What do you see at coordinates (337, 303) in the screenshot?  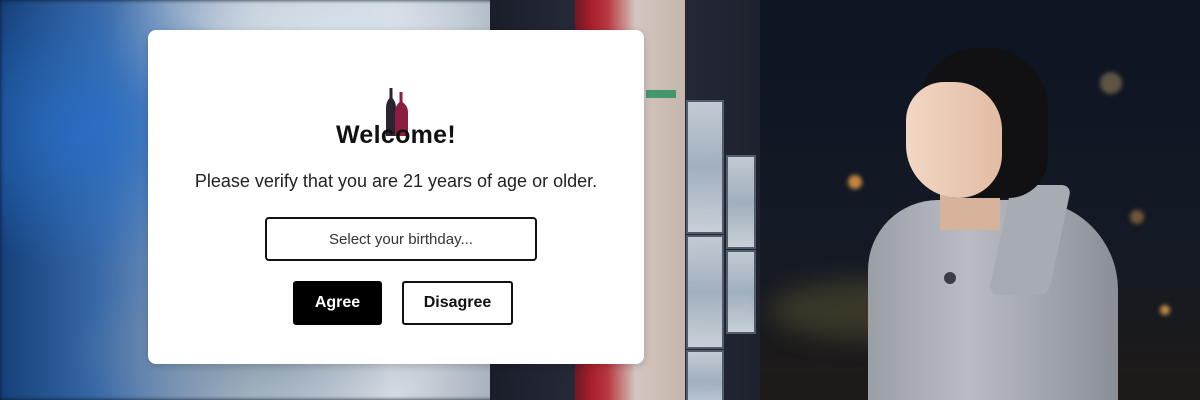 I see `agree-button: Agree` at bounding box center [337, 303].